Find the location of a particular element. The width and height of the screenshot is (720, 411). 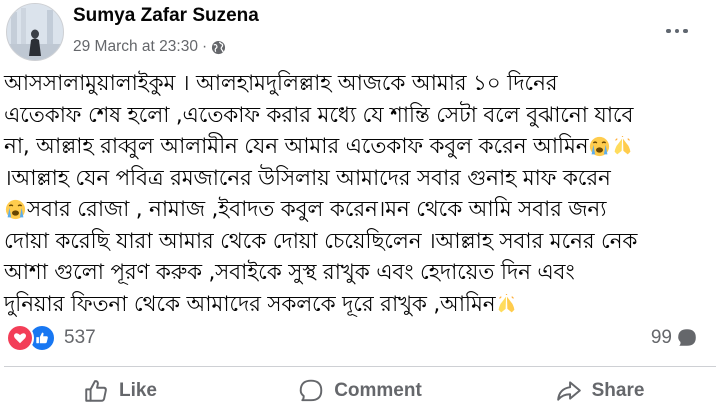

reactions-summary: 537 is located at coordinates (51, 338).